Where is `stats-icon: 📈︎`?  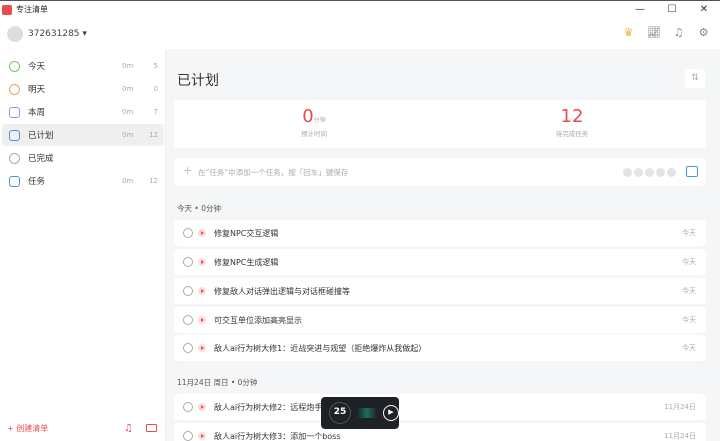
stats-icon: 📈︎ is located at coordinates (654, 32).